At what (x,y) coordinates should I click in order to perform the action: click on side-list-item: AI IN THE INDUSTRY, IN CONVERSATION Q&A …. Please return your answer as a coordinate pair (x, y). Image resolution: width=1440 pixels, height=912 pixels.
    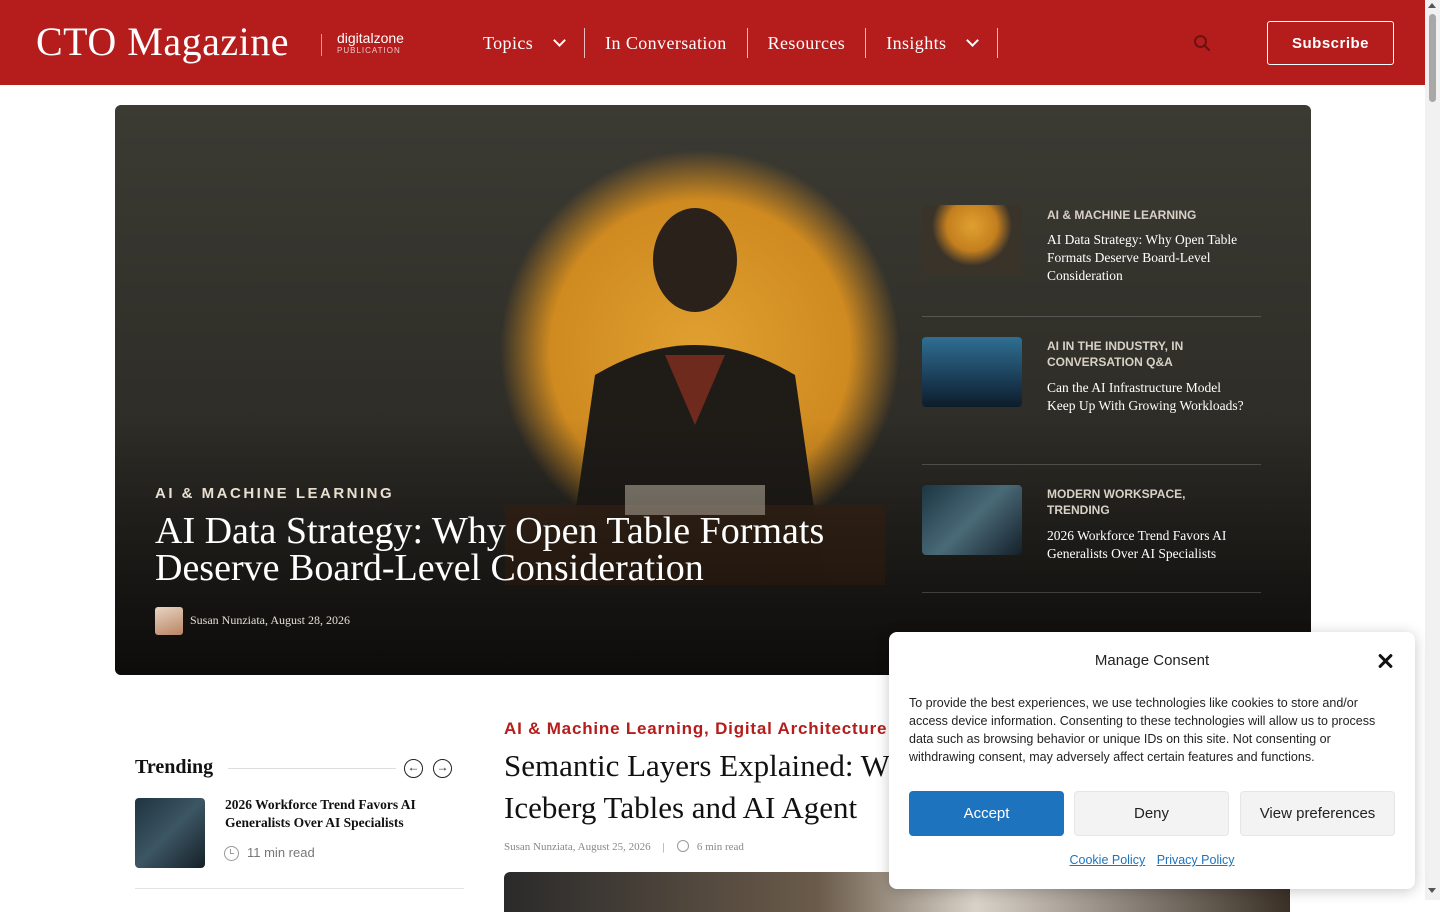
    Looking at the image, I should click on (1091, 391).